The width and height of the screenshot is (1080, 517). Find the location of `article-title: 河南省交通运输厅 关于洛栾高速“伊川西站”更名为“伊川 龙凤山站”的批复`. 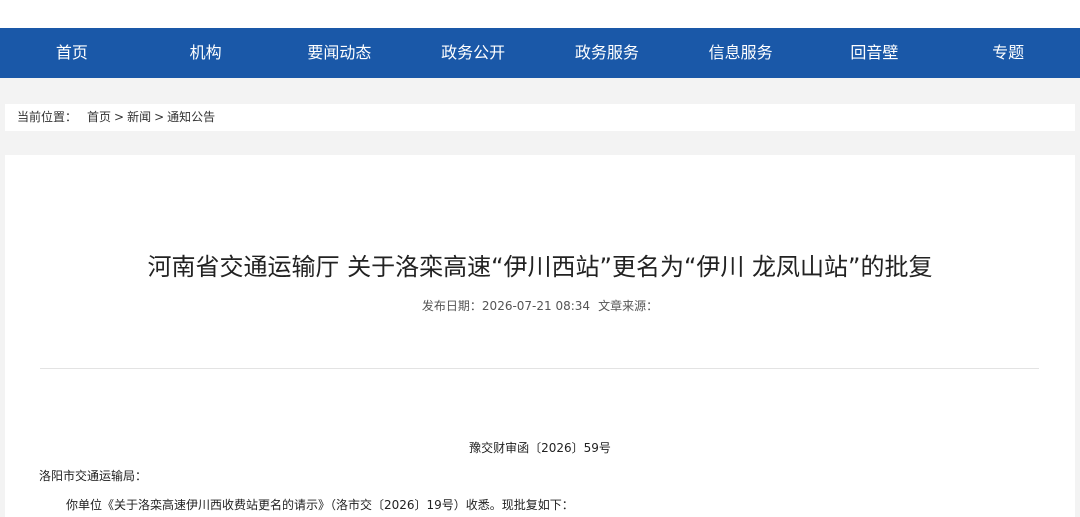

article-title: 河南省交通运输厅 关于洛栾高速“伊川西站”更名为“伊川 龙凤山站”的批复 is located at coordinates (540, 267).